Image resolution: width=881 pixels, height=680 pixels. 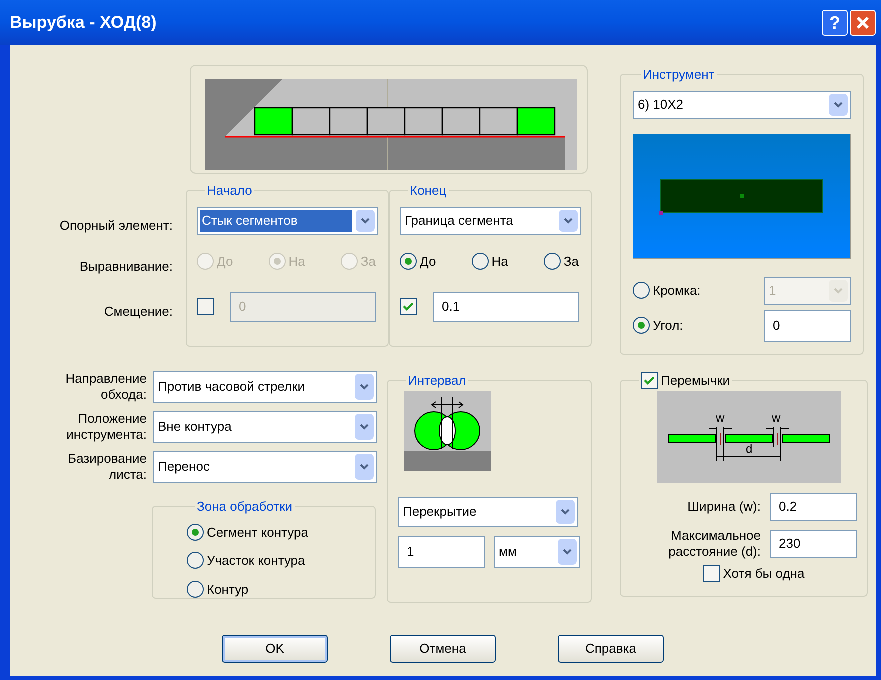 I want to click on radio-button: Сегмент контура, so click(x=281, y=532).